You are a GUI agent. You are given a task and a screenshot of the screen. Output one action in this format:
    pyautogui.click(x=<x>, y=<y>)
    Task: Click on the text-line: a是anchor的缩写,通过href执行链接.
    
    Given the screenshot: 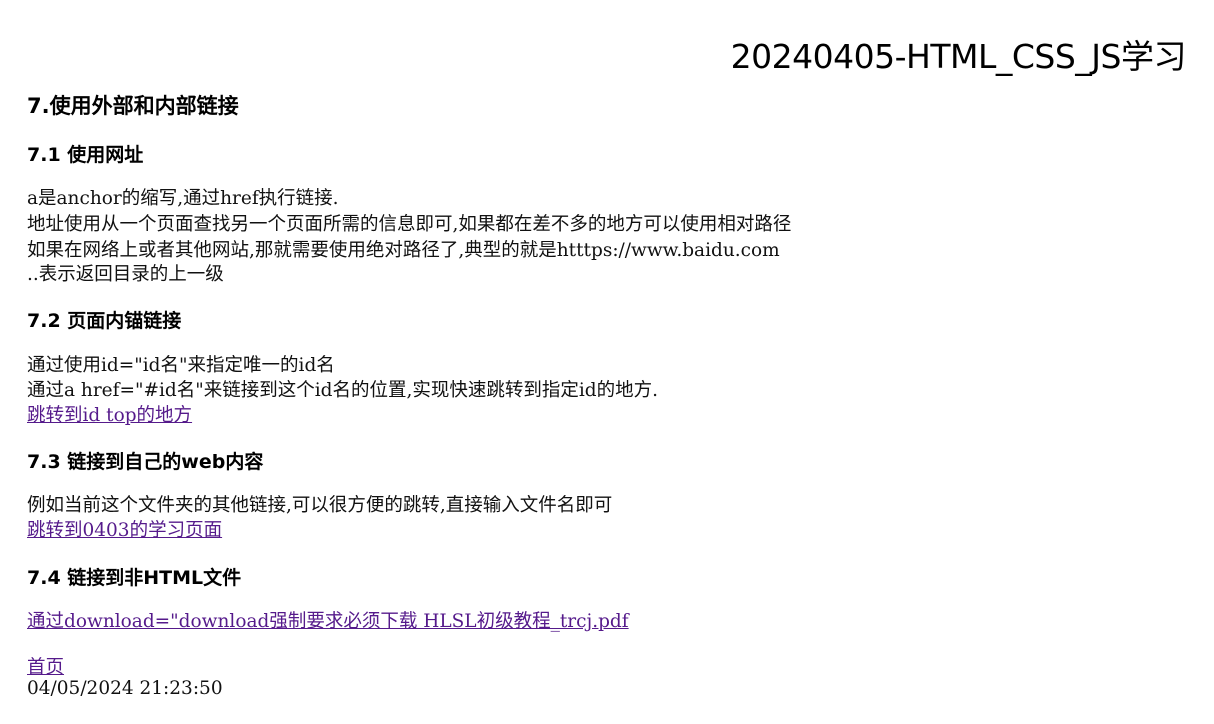 What is the action you would take?
    pyautogui.click(x=183, y=198)
    